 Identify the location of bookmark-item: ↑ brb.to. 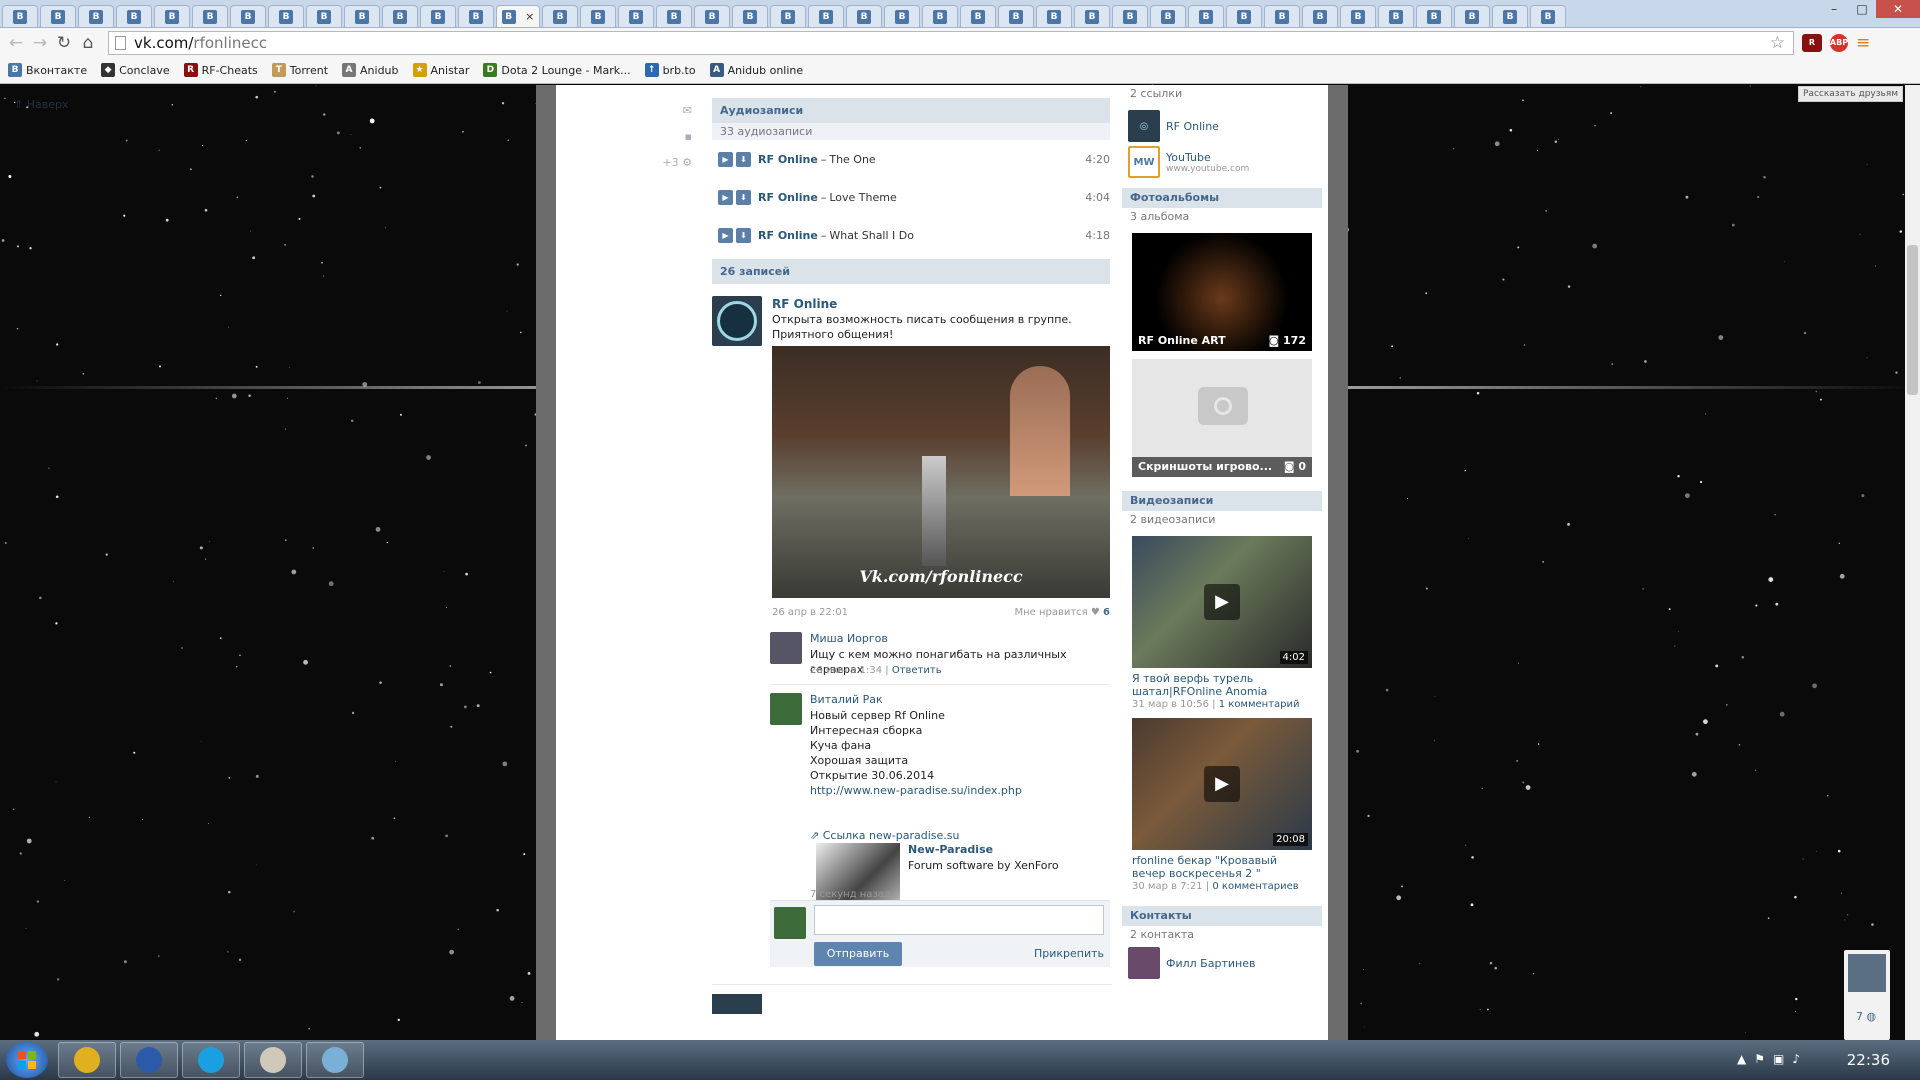
(670, 70).